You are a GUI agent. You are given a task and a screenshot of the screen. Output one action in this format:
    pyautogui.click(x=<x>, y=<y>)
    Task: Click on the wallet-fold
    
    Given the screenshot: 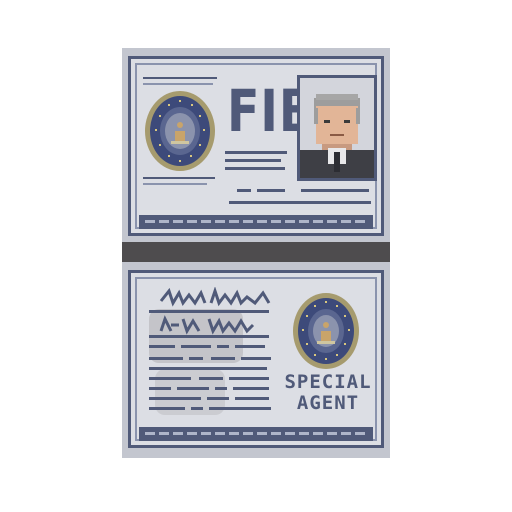 What is the action you would take?
    pyautogui.click(x=256, y=252)
    